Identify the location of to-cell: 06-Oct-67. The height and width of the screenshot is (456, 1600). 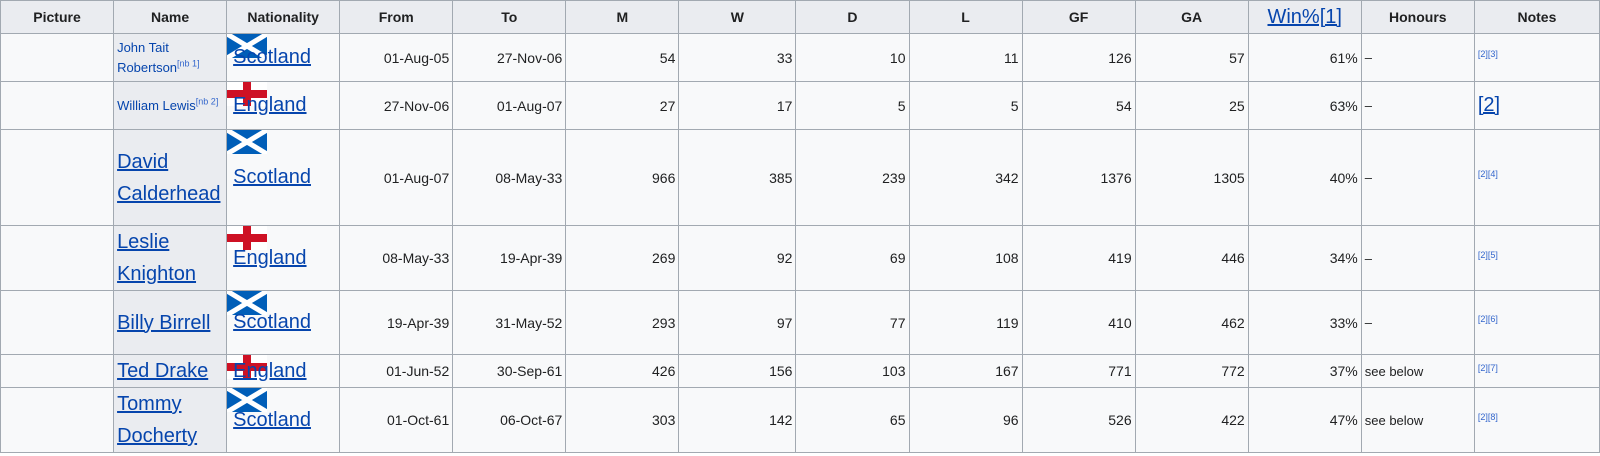
(509, 420).